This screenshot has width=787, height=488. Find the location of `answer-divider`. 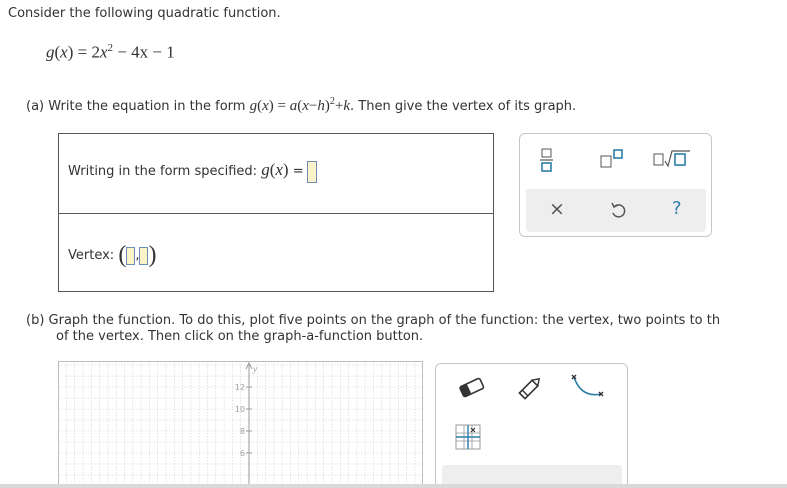

answer-divider is located at coordinates (276, 213).